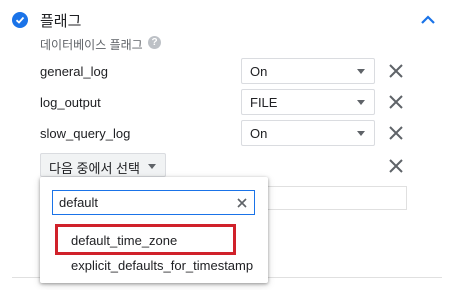 The height and width of the screenshot is (290, 454). I want to click on section-complete-check-icon, so click(20, 20).